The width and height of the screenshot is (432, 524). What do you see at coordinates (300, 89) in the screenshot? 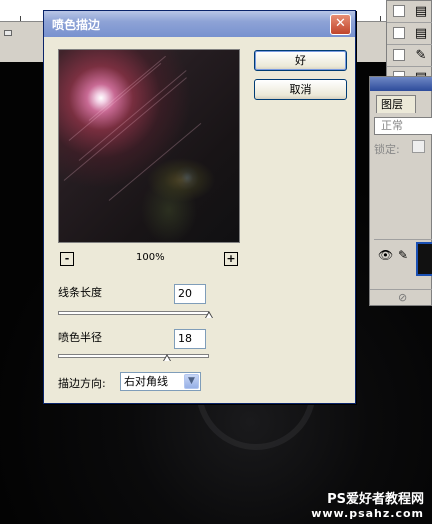
I see `cancel-button: 取消` at bounding box center [300, 89].